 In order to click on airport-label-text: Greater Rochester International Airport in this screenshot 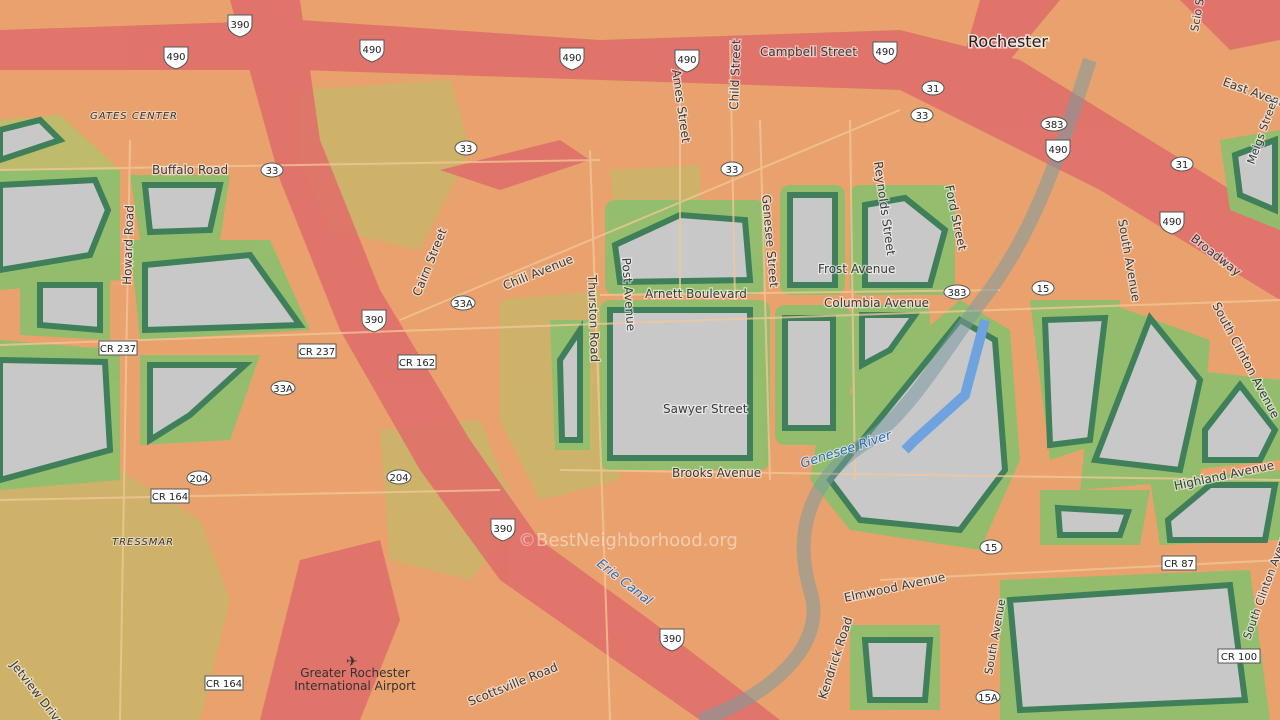, I will do `click(355, 680)`.